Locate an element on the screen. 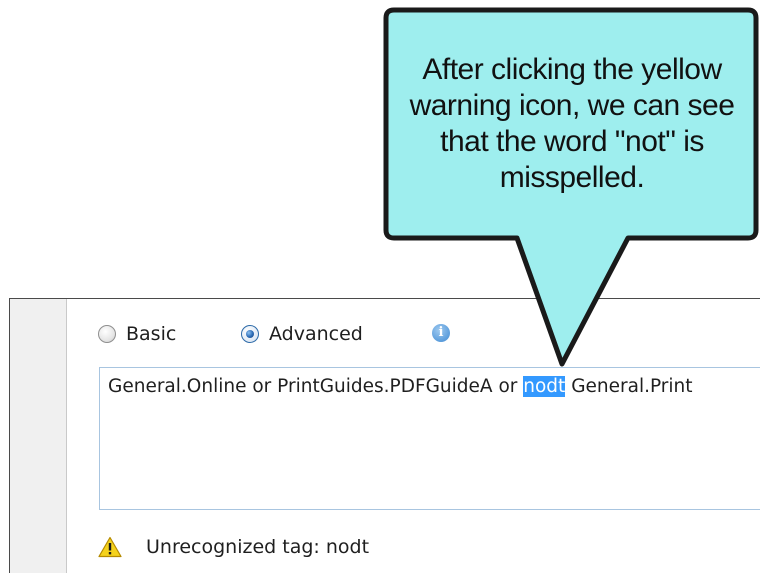 Image resolution: width=760 pixels, height=573 pixels. advanced-radio-button is located at coordinates (250, 334).